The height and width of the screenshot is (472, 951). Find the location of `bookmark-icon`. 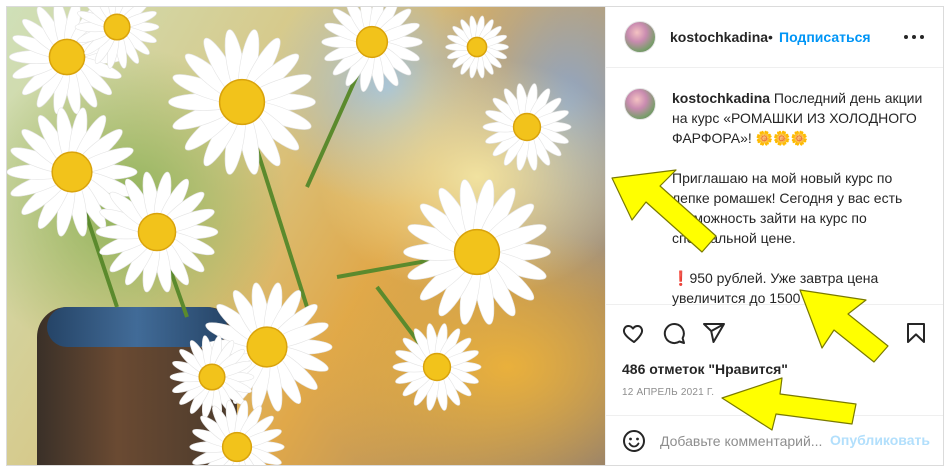

bookmark-icon is located at coordinates (916, 333).